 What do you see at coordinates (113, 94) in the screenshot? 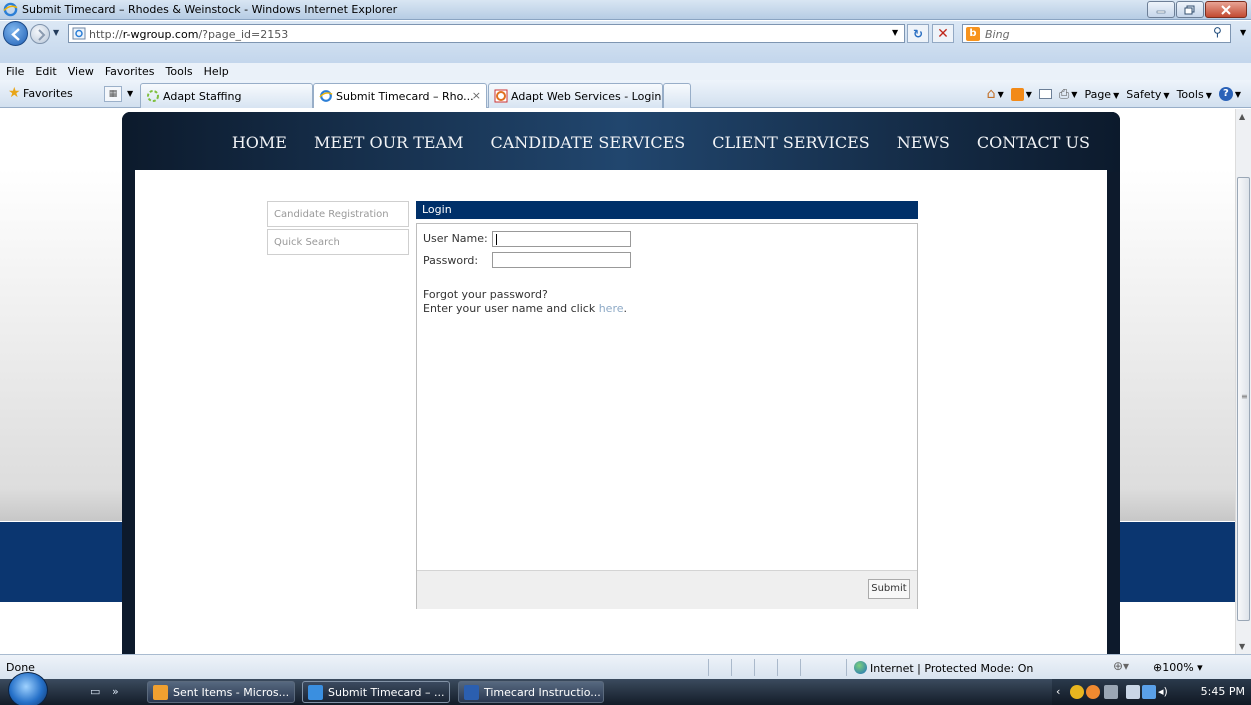
I see `quick-tabs-icon: ▦` at bounding box center [113, 94].